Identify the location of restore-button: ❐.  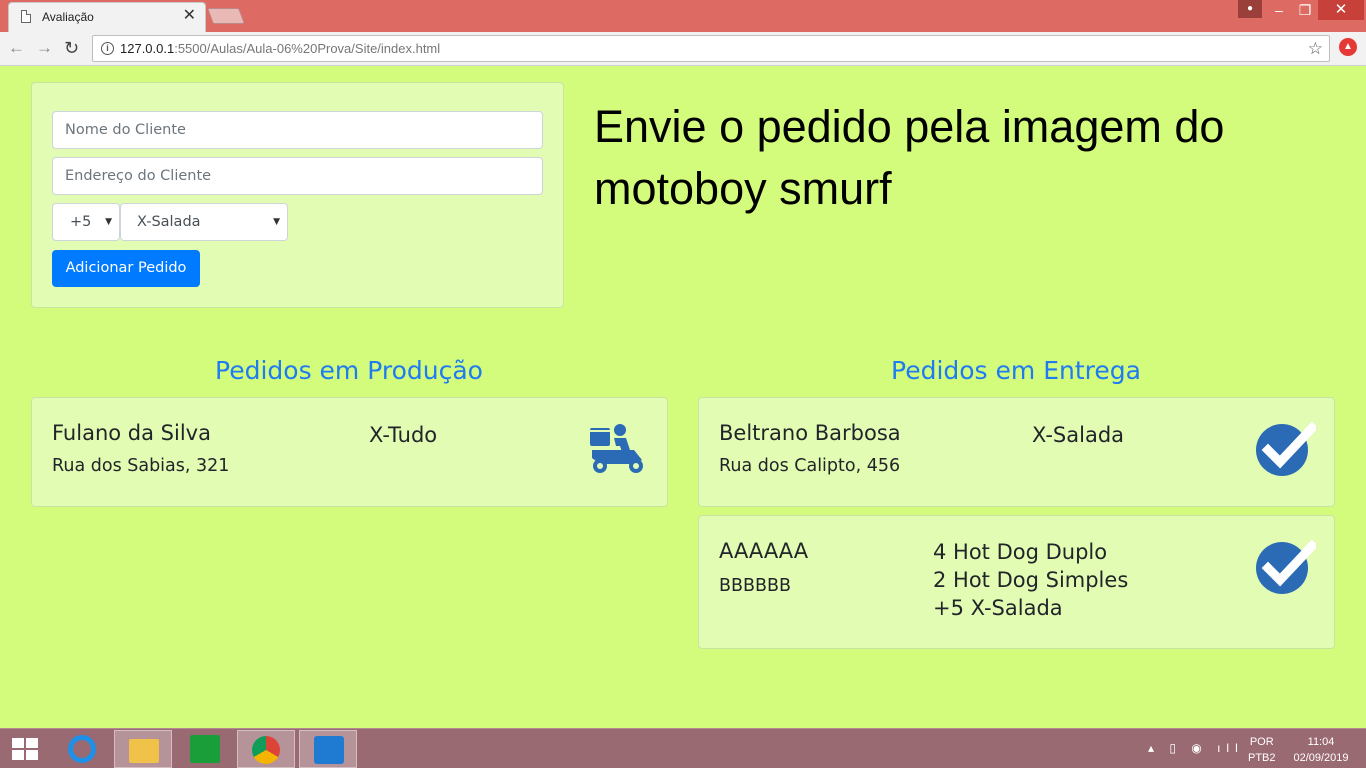
(1305, 10).